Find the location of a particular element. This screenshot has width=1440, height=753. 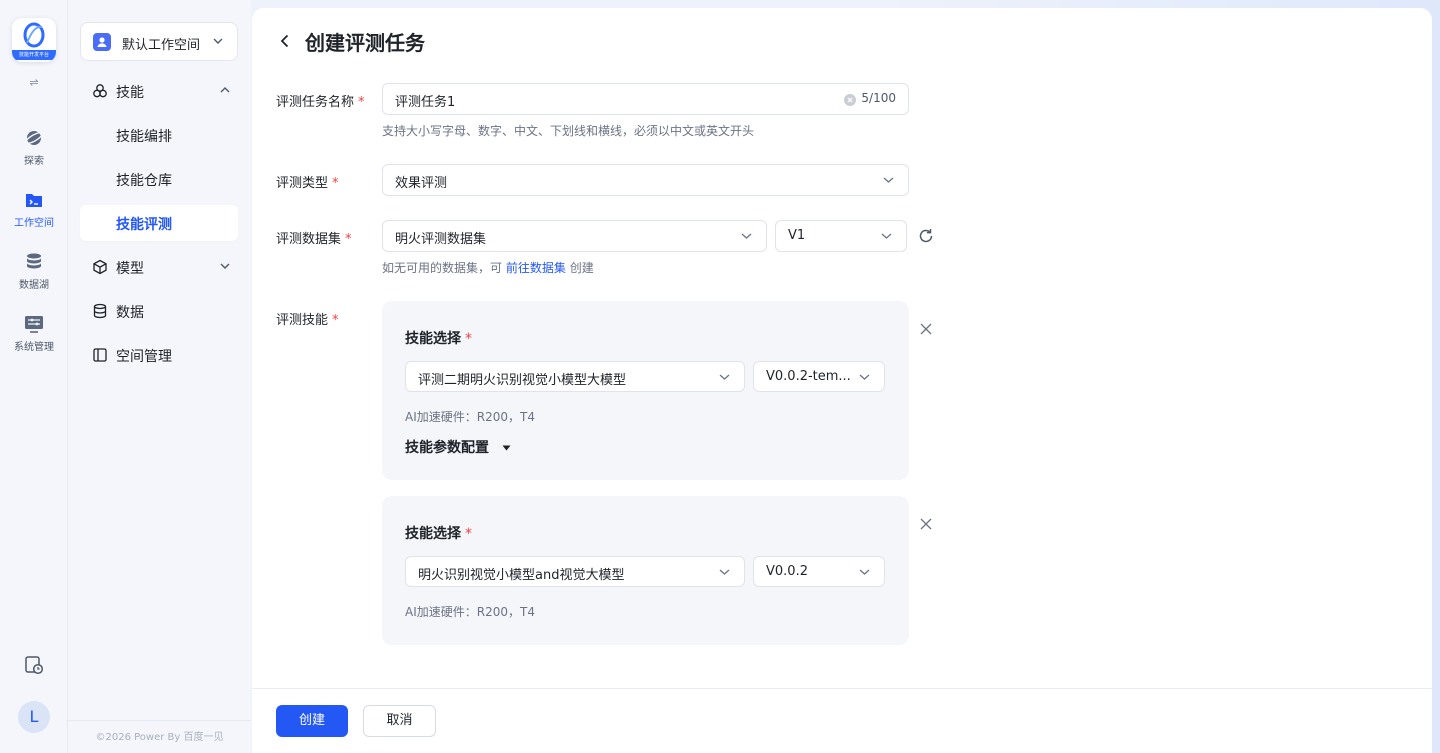

skill-select: 明火识别视觉小模型and视觉大模型 is located at coordinates (575, 571).